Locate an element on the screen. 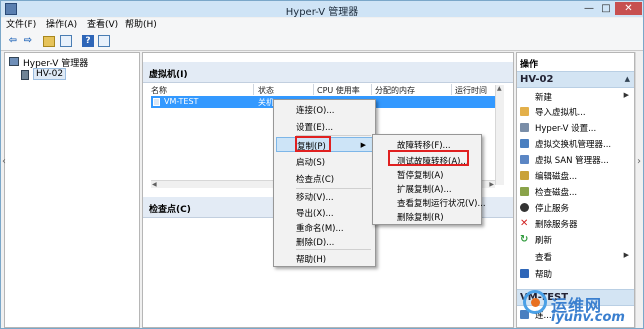 Image resolution: width=644 pixels, height=329 pixels. action-label: 帮助 is located at coordinates (544, 275).